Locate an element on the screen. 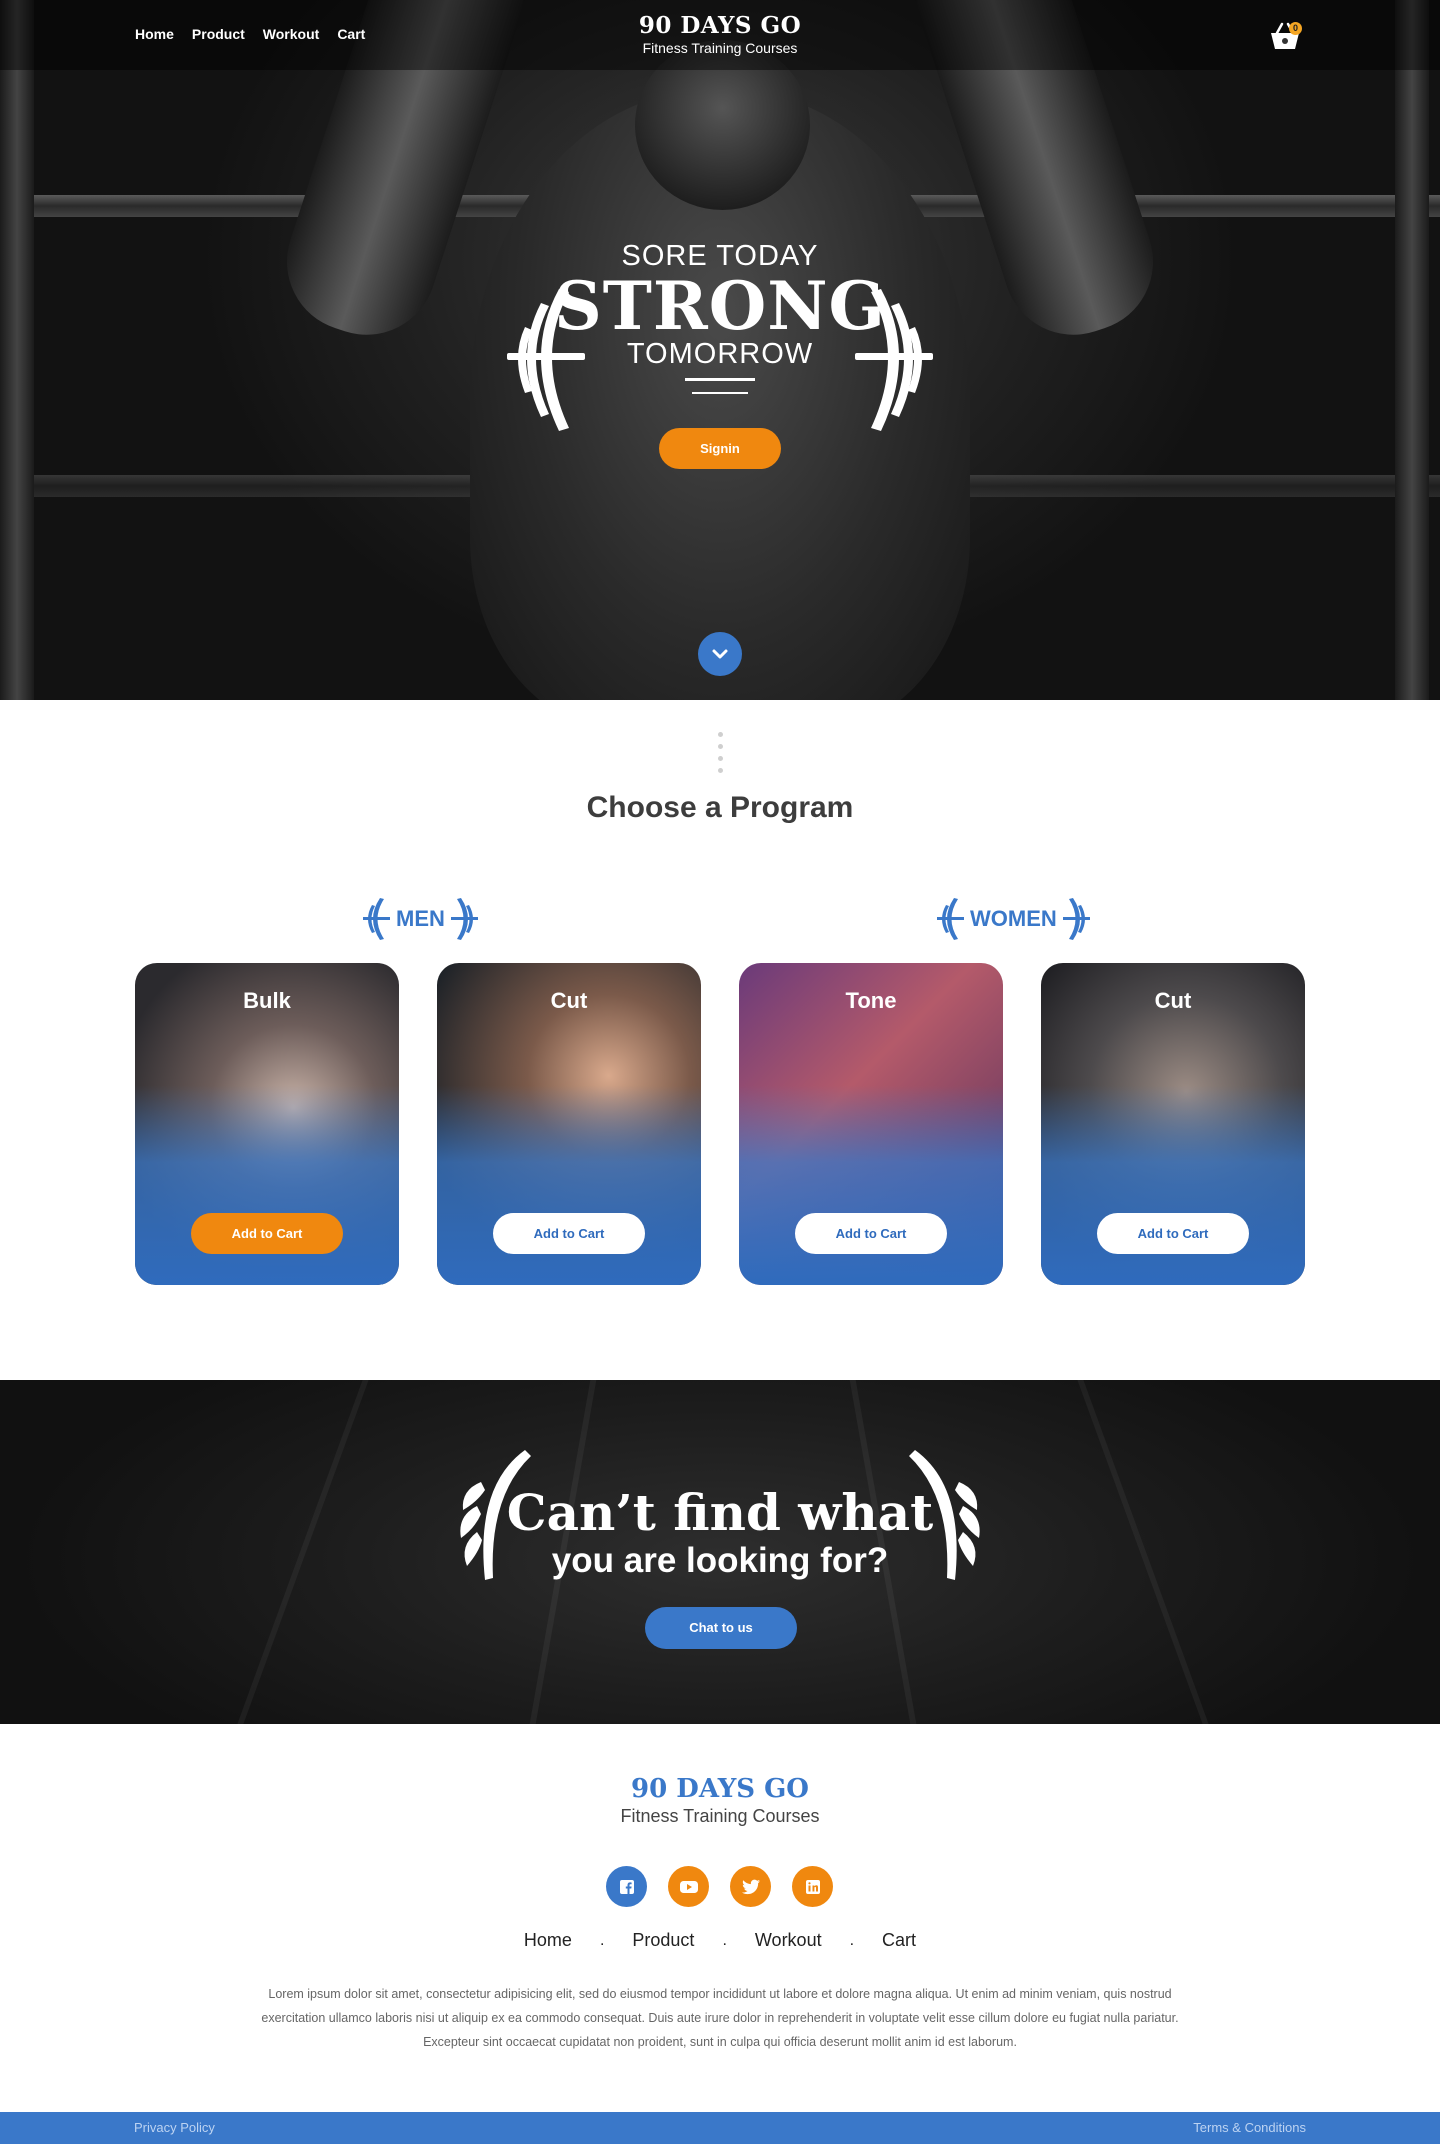  footer-nav-home: Home is located at coordinates (548, 1940).